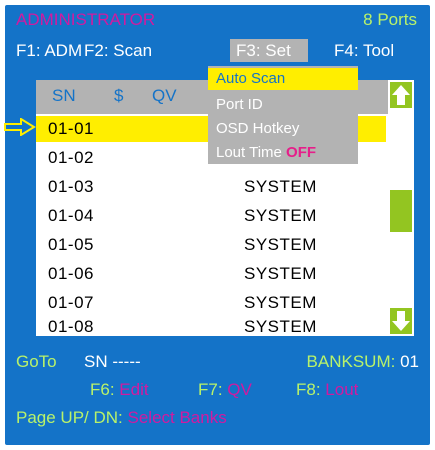  I want to click on table-row-sn: 01-05, so click(71, 245).